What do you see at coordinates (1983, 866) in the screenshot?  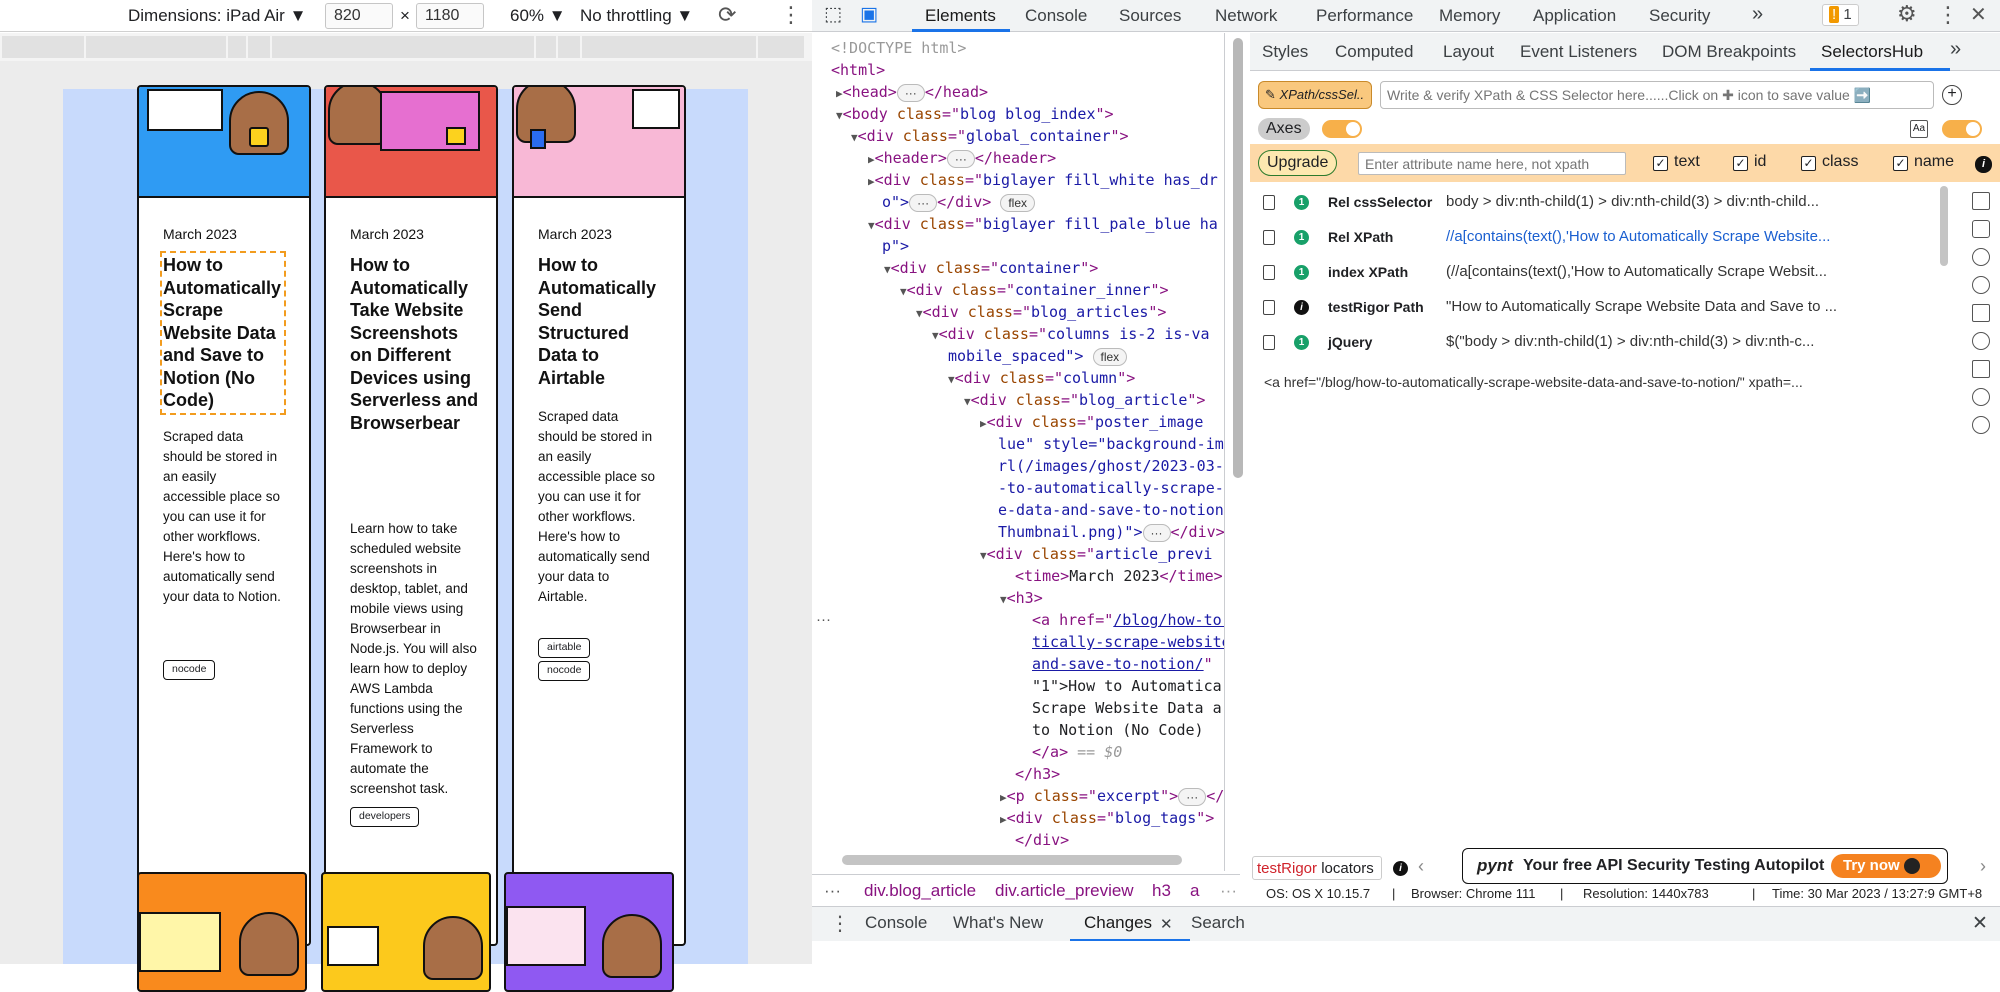 I see `next-ad-icon: ›` at bounding box center [1983, 866].